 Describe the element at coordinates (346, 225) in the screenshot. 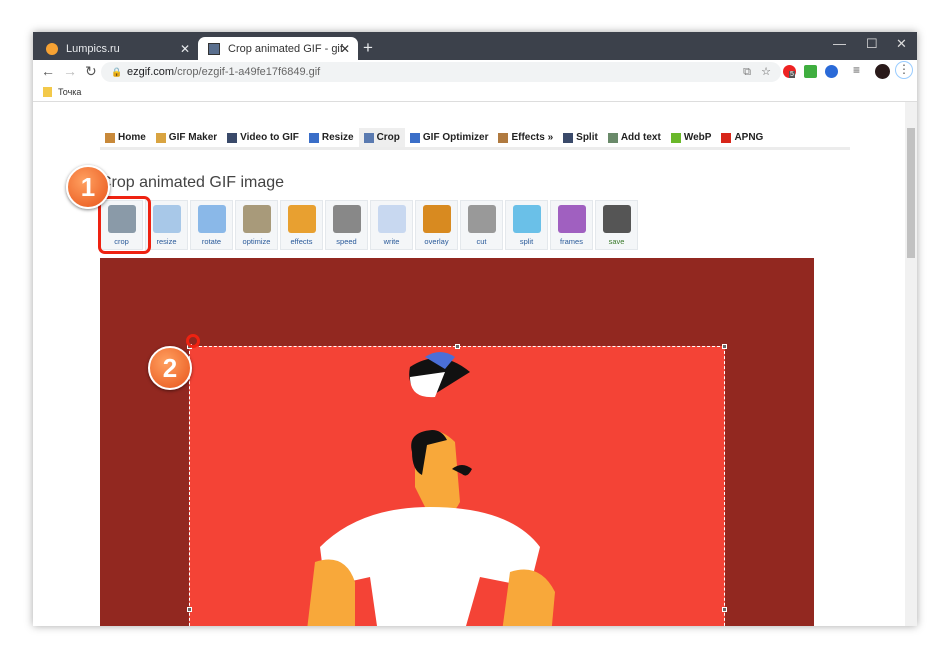

I see `tool-speed: speed` at that location.